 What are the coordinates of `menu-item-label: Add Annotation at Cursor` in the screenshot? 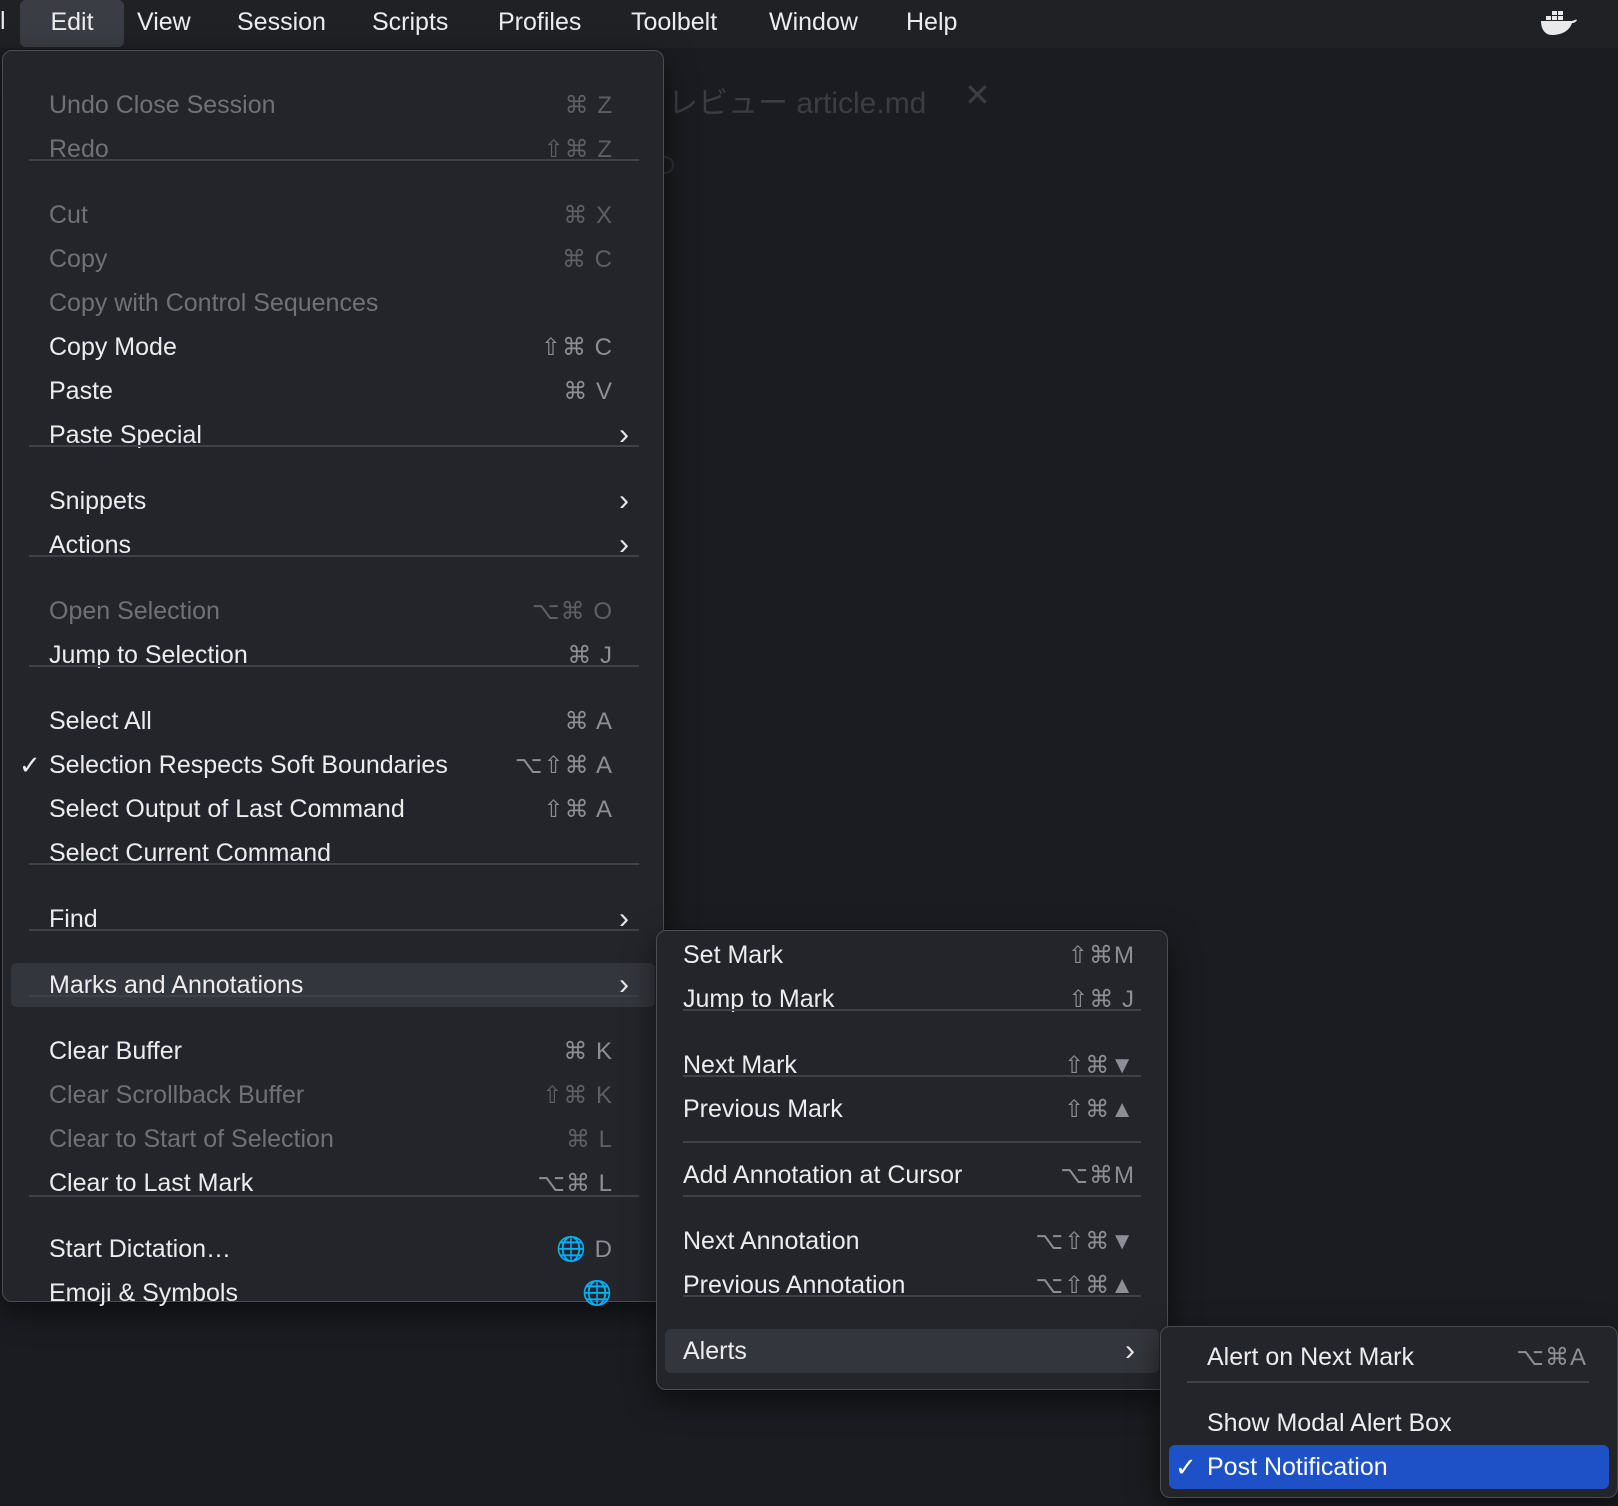 It's located at (823, 1174).